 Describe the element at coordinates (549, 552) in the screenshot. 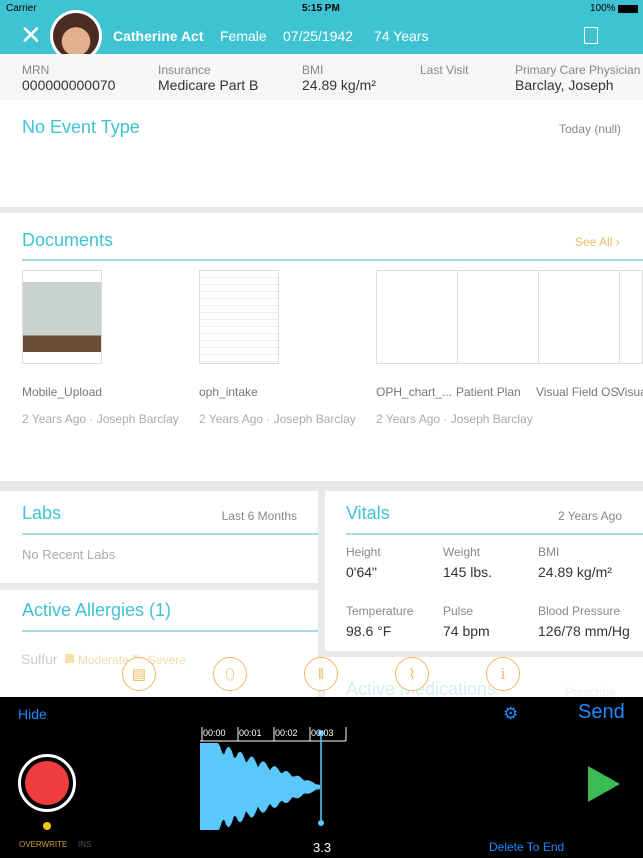

I see `vital-label: BMI` at that location.